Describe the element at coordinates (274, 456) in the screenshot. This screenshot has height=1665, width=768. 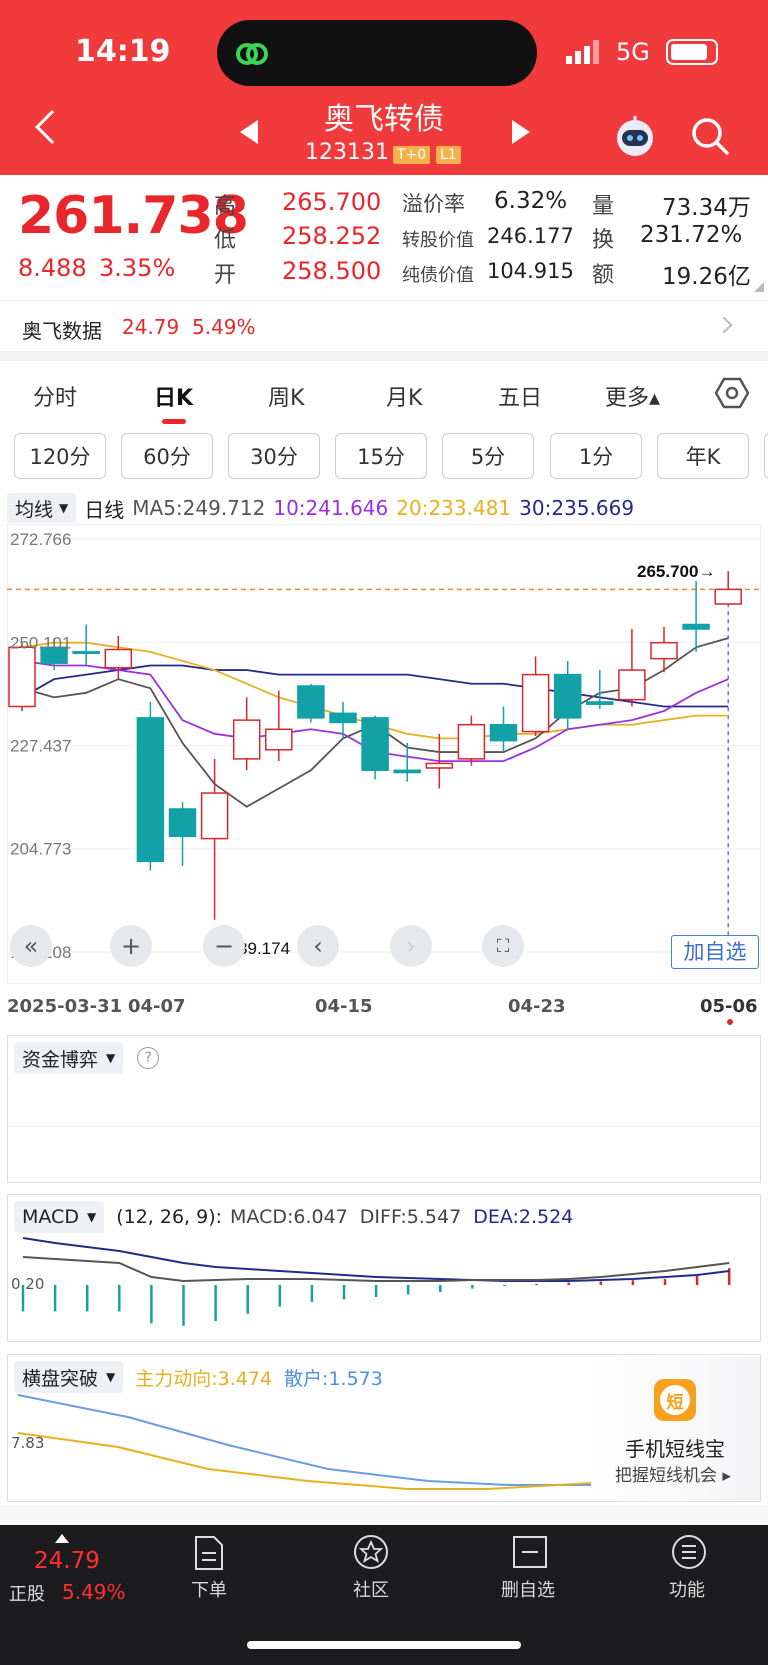
I see `period-30m: 30分` at that location.